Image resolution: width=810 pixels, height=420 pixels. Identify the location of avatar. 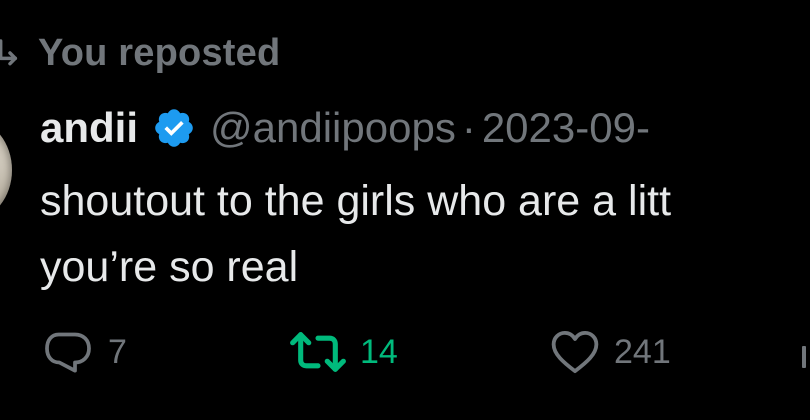
(6, 170).